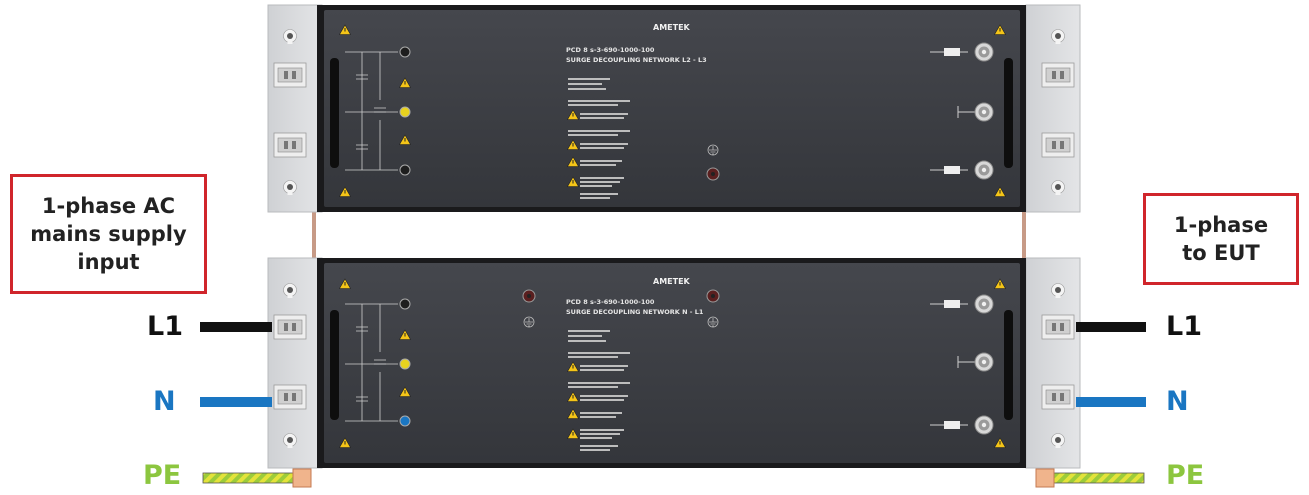 The image size is (1309, 495). What do you see at coordinates (1099, 478) in the screenshot?
I see `right-pe-wire` at bounding box center [1099, 478].